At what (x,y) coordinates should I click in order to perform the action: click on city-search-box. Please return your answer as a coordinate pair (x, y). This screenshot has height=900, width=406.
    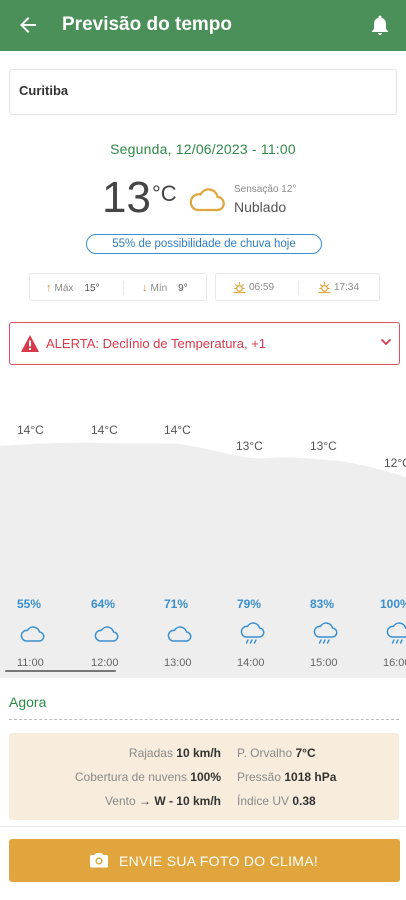
    Looking at the image, I should click on (203, 92).